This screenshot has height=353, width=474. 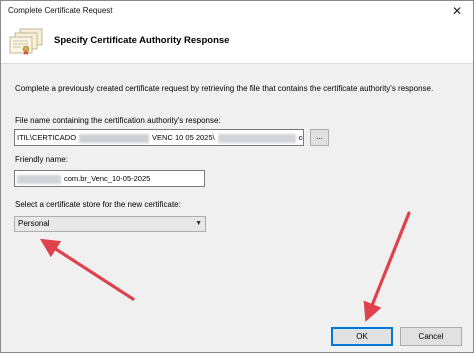 I want to click on cancel-button: Cancel, so click(x=431, y=336).